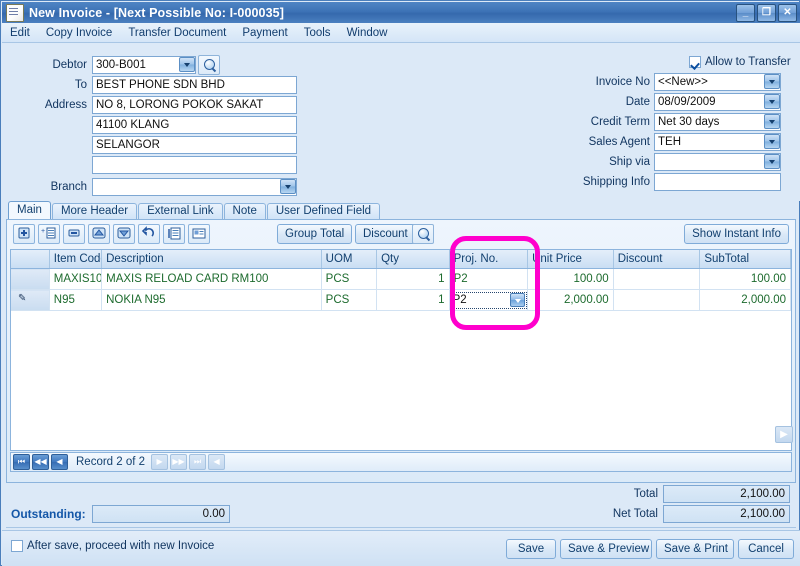  What do you see at coordinates (199, 234) in the screenshot?
I see `properties-button` at bounding box center [199, 234].